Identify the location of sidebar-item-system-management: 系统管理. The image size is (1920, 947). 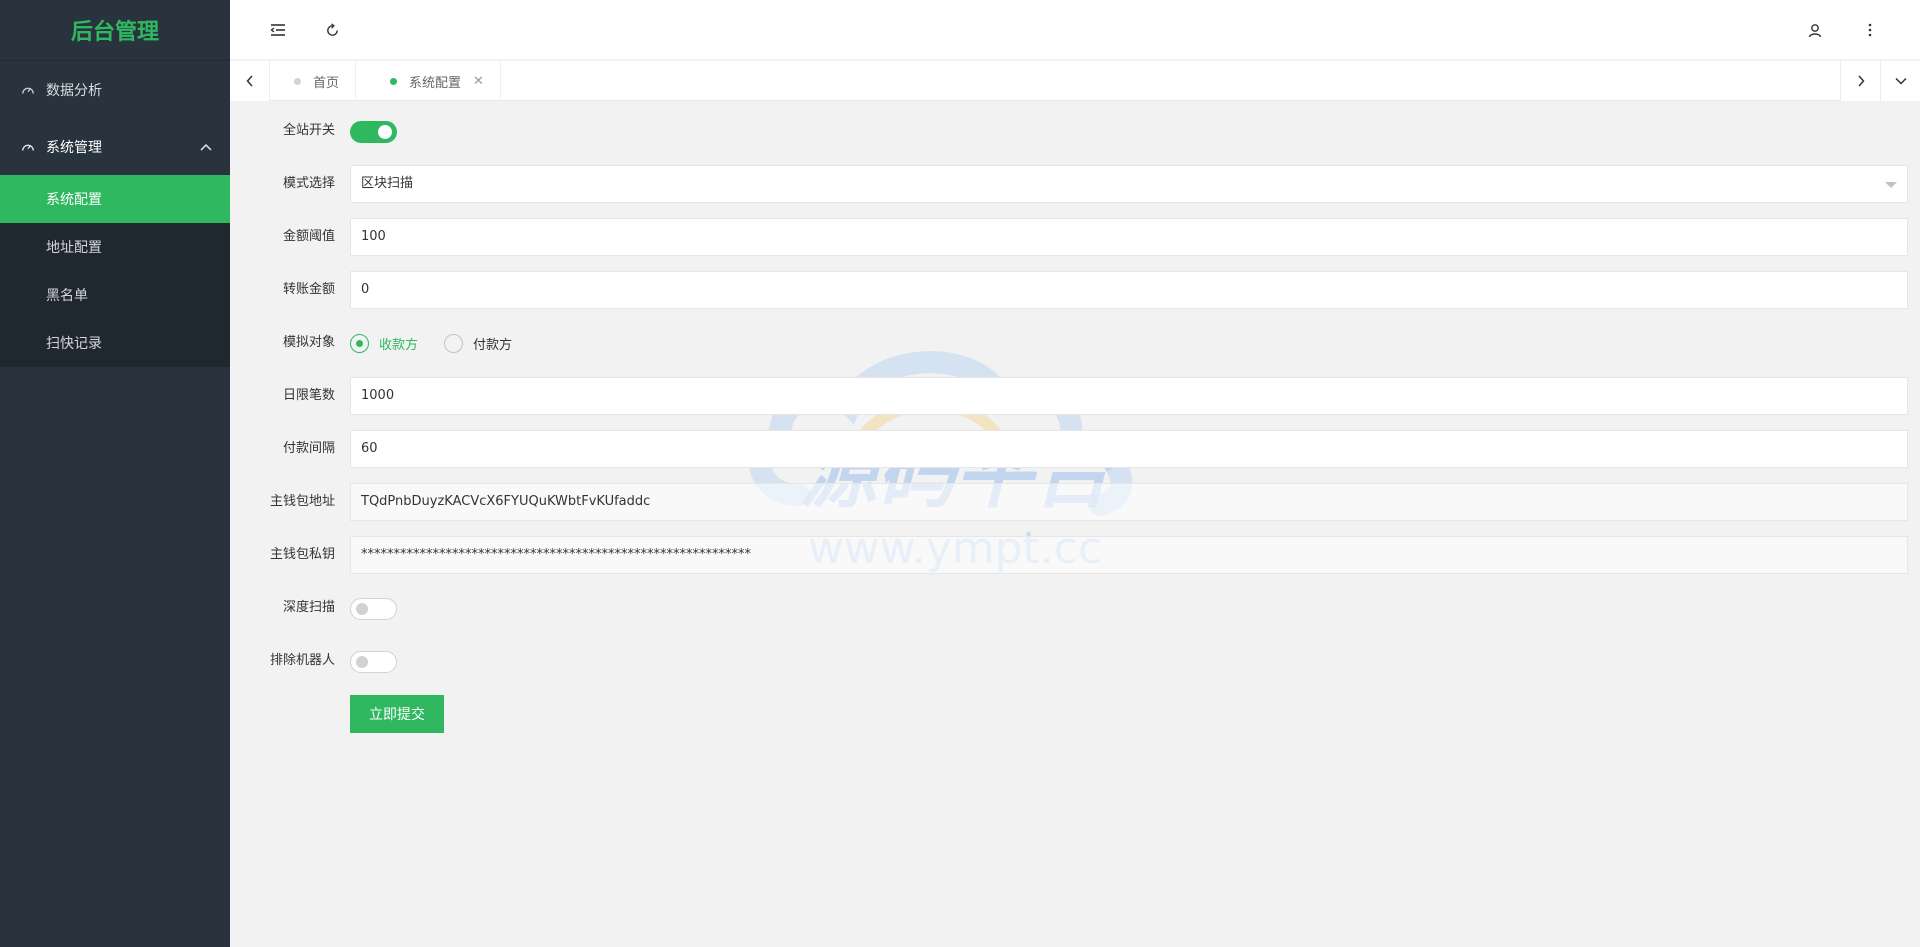
(115, 146).